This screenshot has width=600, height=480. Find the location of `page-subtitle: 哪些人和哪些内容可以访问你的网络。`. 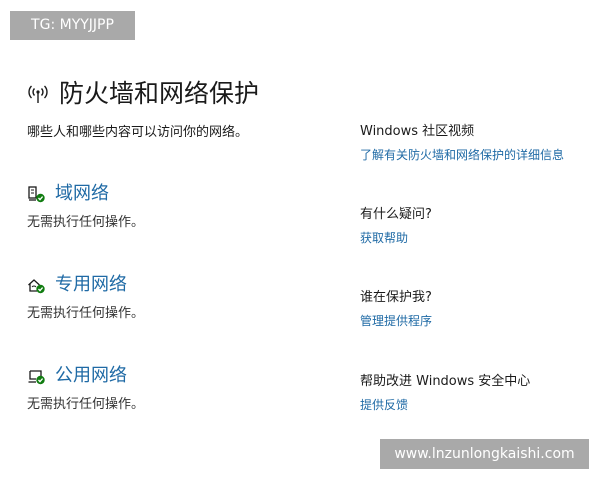

page-subtitle: 哪些人和哪些内容可以访问你的网络。 is located at coordinates (138, 132).